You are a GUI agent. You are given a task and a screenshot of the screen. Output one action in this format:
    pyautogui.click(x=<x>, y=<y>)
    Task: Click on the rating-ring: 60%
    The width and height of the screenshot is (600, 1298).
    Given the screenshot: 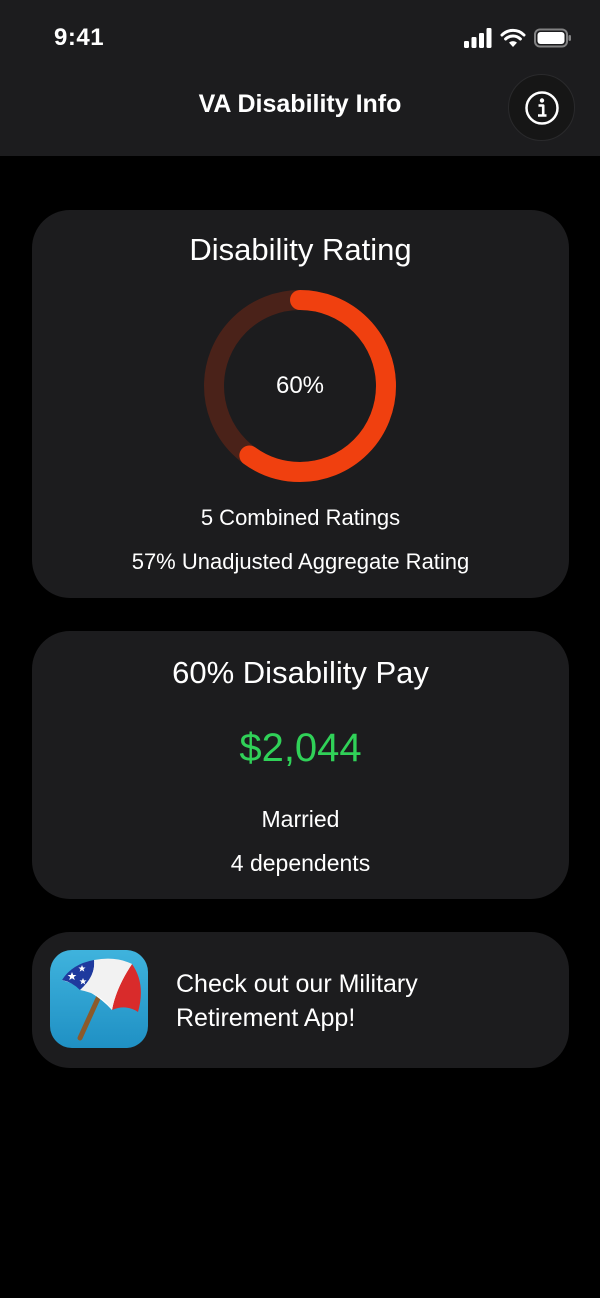 What is the action you would take?
    pyautogui.click(x=300, y=386)
    